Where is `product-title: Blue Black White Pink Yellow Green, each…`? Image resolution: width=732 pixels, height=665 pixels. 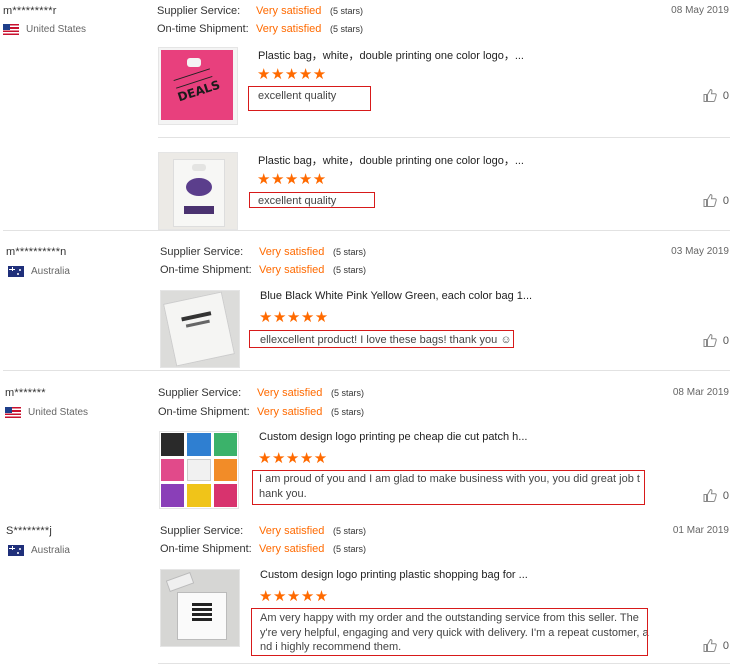 product-title: Blue Black White Pink Yellow Green, each… is located at coordinates (396, 296).